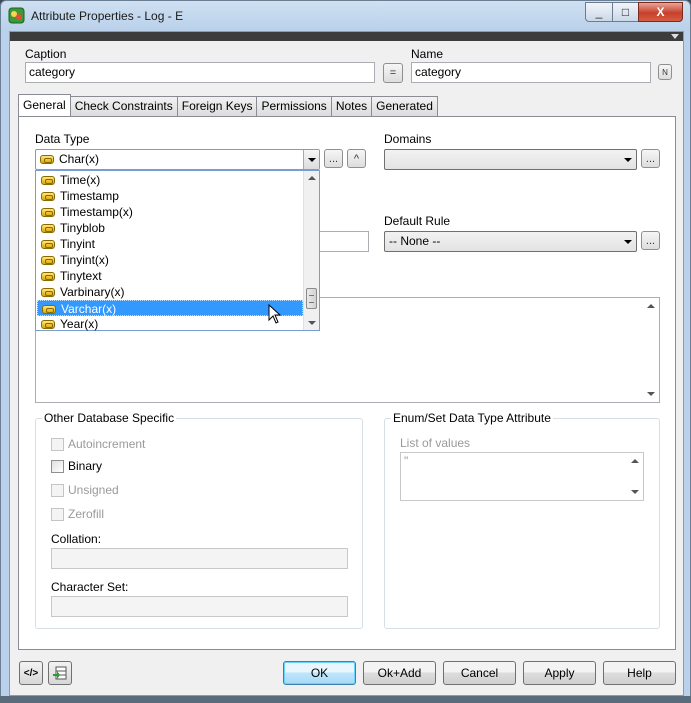 The image size is (691, 703). What do you see at coordinates (639, 673) in the screenshot?
I see `help-button: Help` at bounding box center [639, 673].